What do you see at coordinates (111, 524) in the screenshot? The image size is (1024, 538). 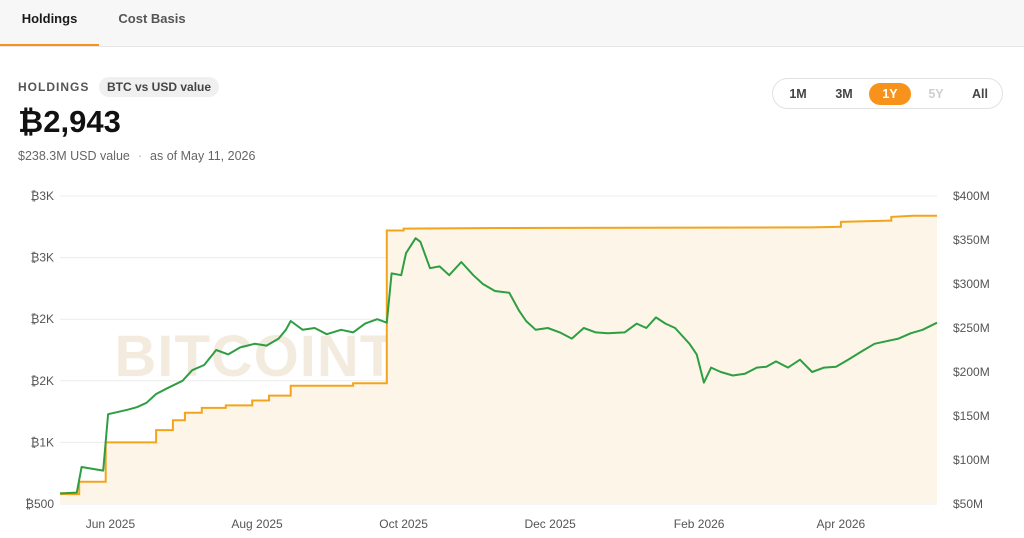 I see `x-tick-label: Jun 2025` at bounding box center [111, 524].